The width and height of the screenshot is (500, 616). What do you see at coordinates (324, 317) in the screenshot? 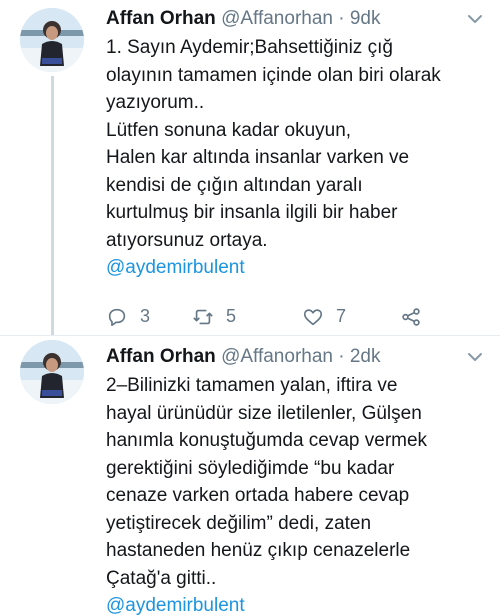
I see `like-button: 7` at bounding box center [324, 317].